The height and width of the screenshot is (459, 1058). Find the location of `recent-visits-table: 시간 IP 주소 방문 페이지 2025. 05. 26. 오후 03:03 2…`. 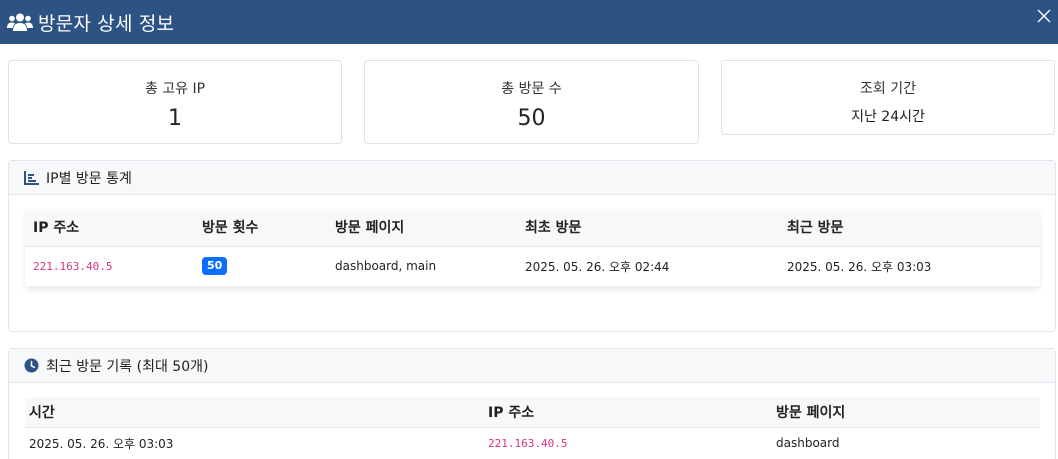

recent-visits-table: 시간 IP 주소 방문 페이지 2025. 05. 26. 오후 03:03 2… is located at coordinates (532, 428).